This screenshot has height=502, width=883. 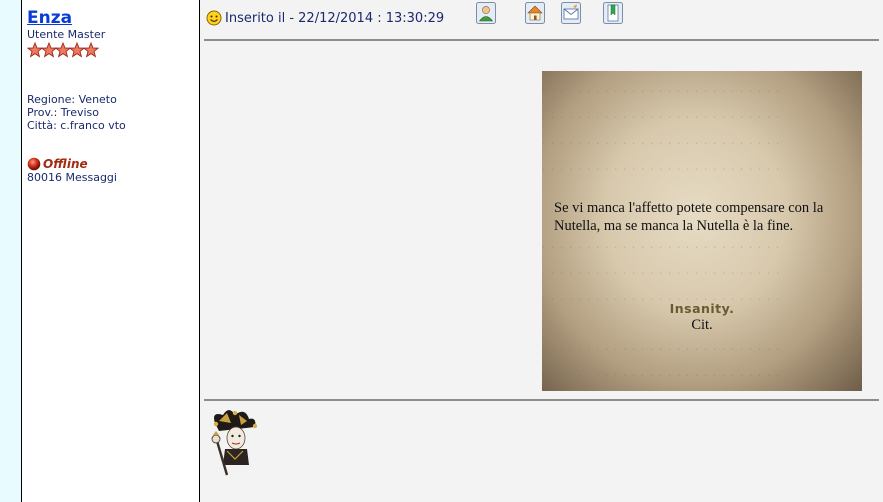 What do you see at coordinates (702, 325) in the screenshot?
I see `image-cit: Cit.` at bounding box center [702, 325].